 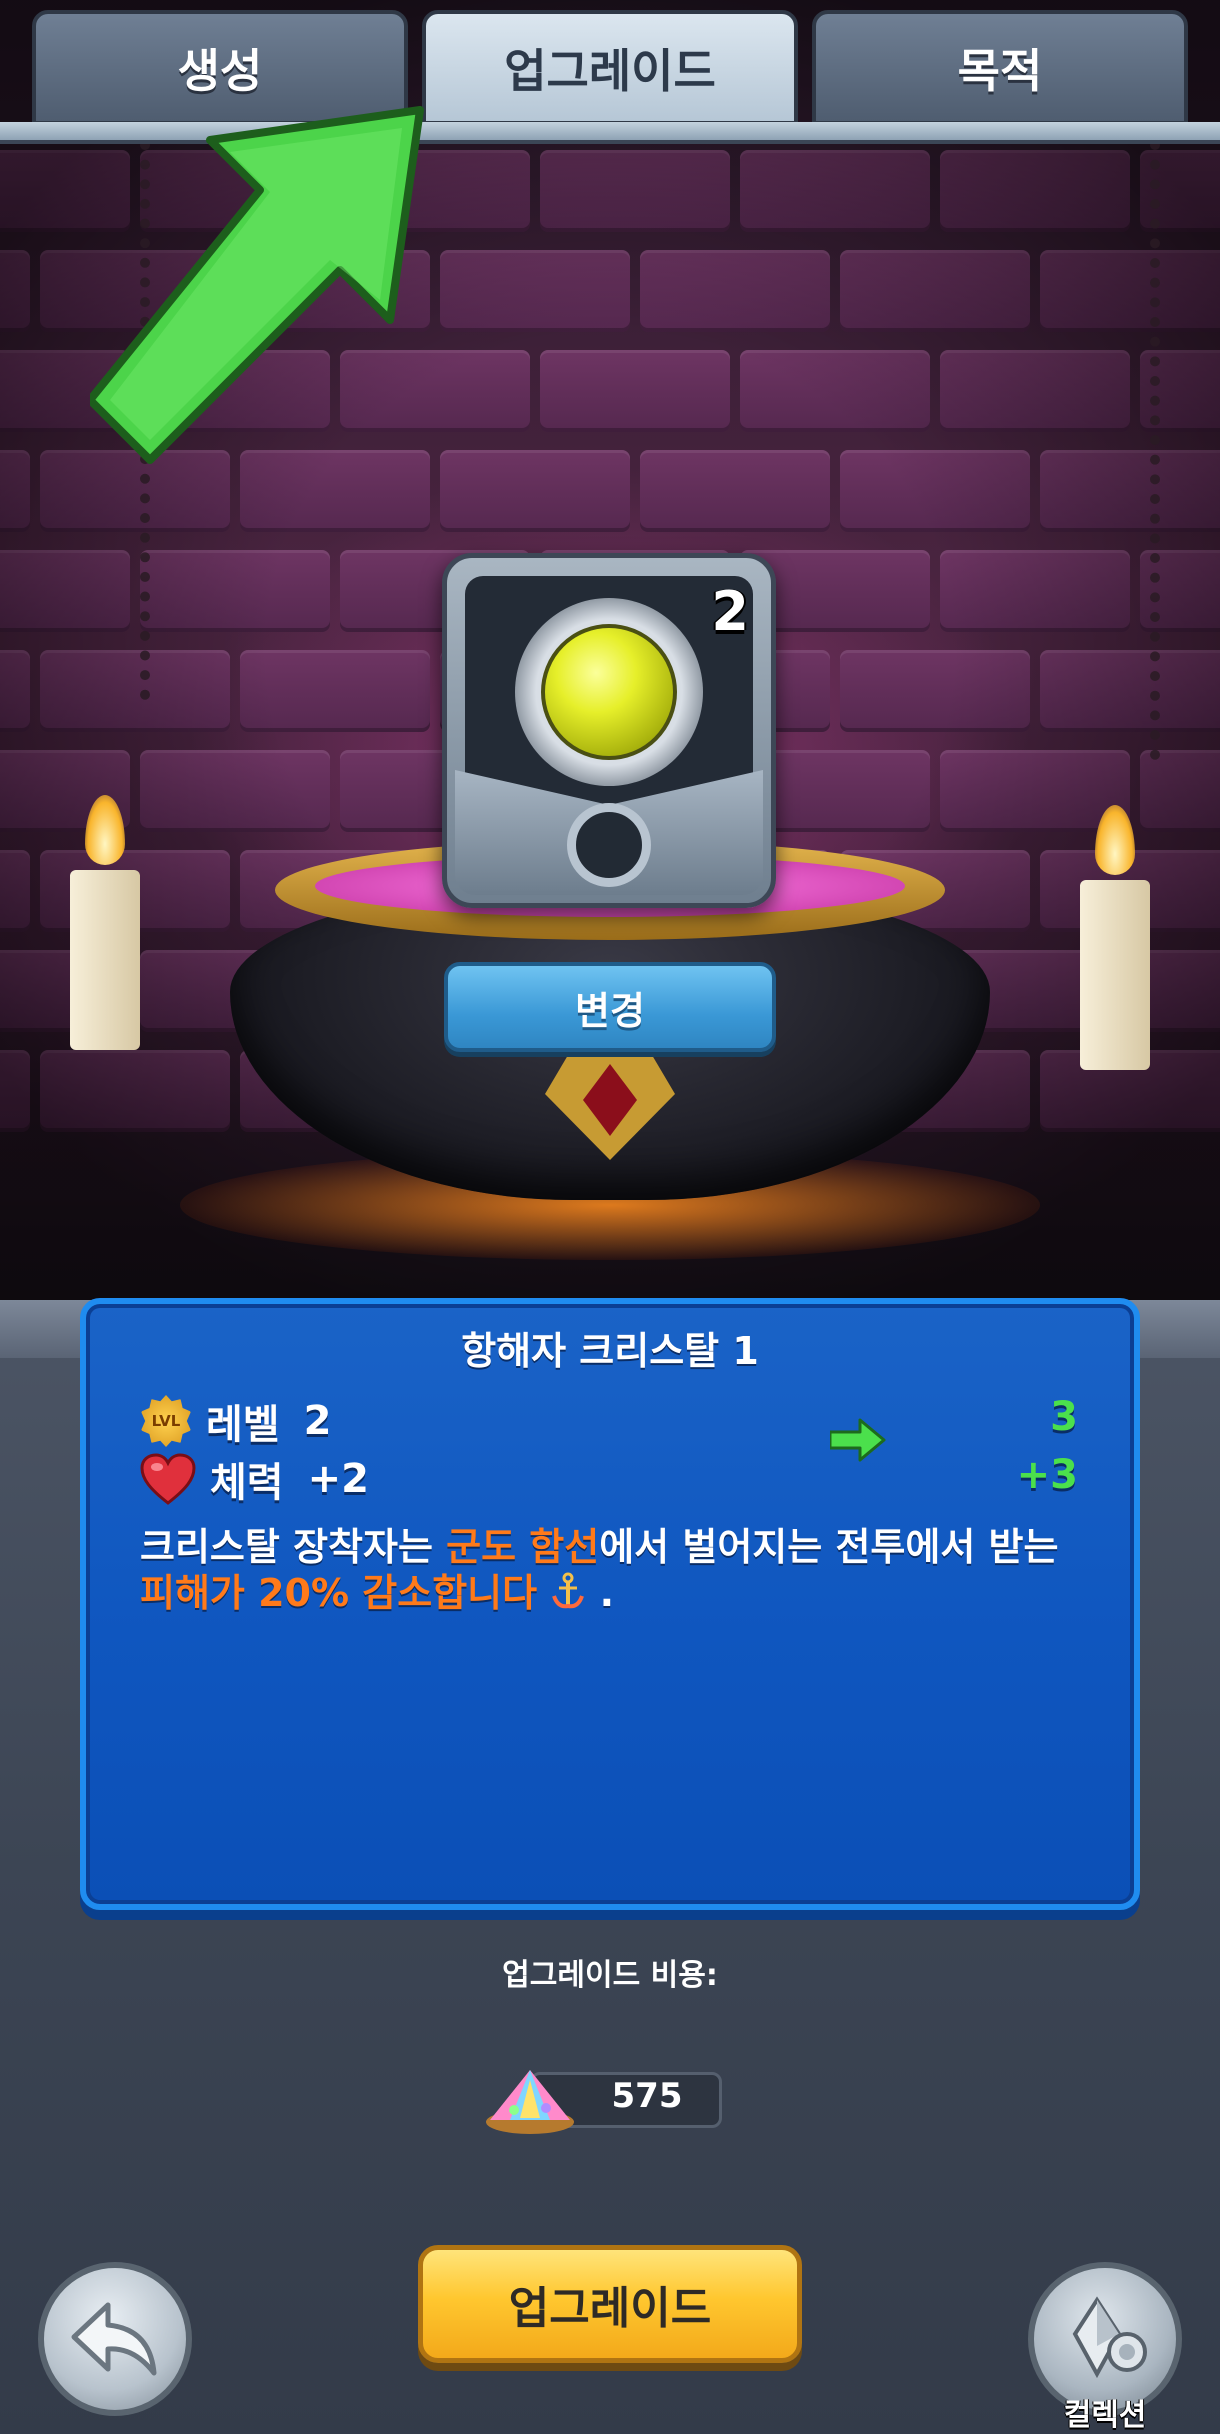 I want to click on health-label: 체력, so click(x=247, y=1483).